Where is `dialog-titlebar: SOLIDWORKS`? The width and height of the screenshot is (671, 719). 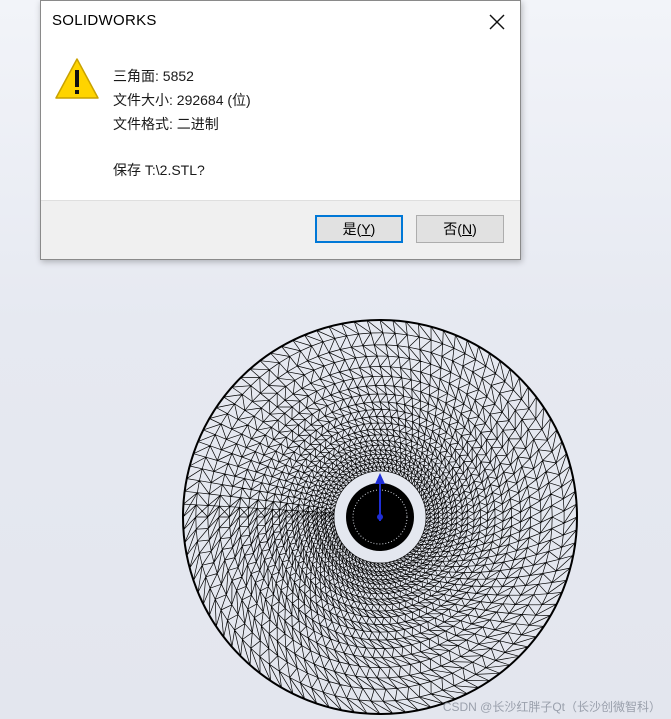 dialog-titlebar: SOLIDWORKS is located at coordinates (280, 22).